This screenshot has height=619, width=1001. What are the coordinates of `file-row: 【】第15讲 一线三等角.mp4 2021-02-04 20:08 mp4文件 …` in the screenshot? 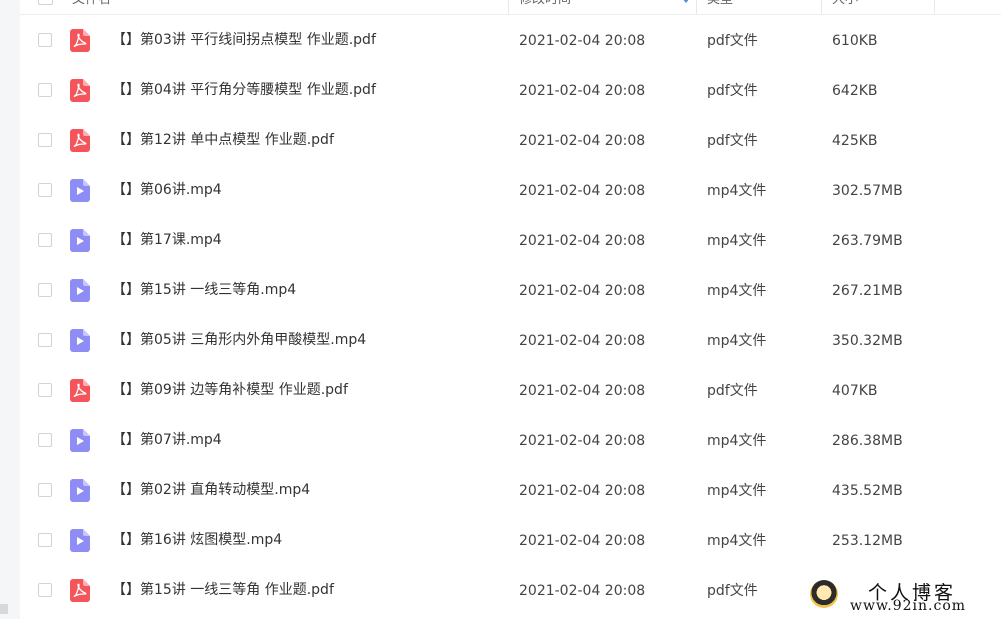 It's located at (510, 291).